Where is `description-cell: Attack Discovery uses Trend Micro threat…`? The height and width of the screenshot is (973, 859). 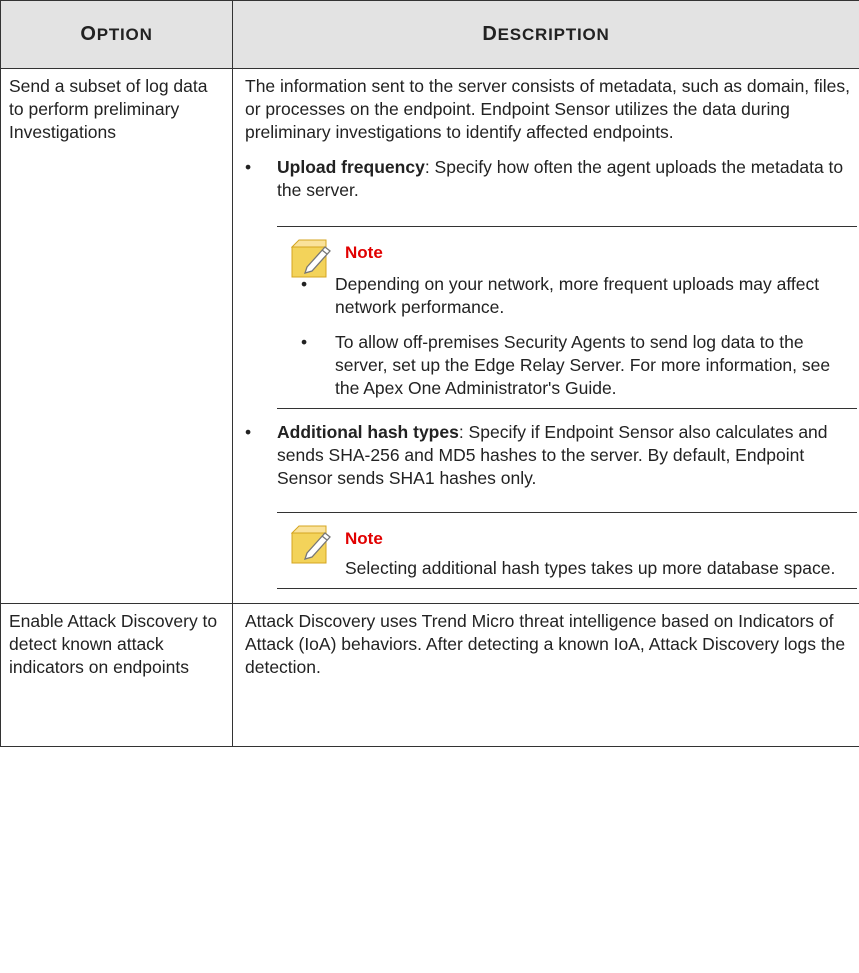
description-cell: Attack Discovery uses Trend Micro threat… is located at coordinates (545, 675).